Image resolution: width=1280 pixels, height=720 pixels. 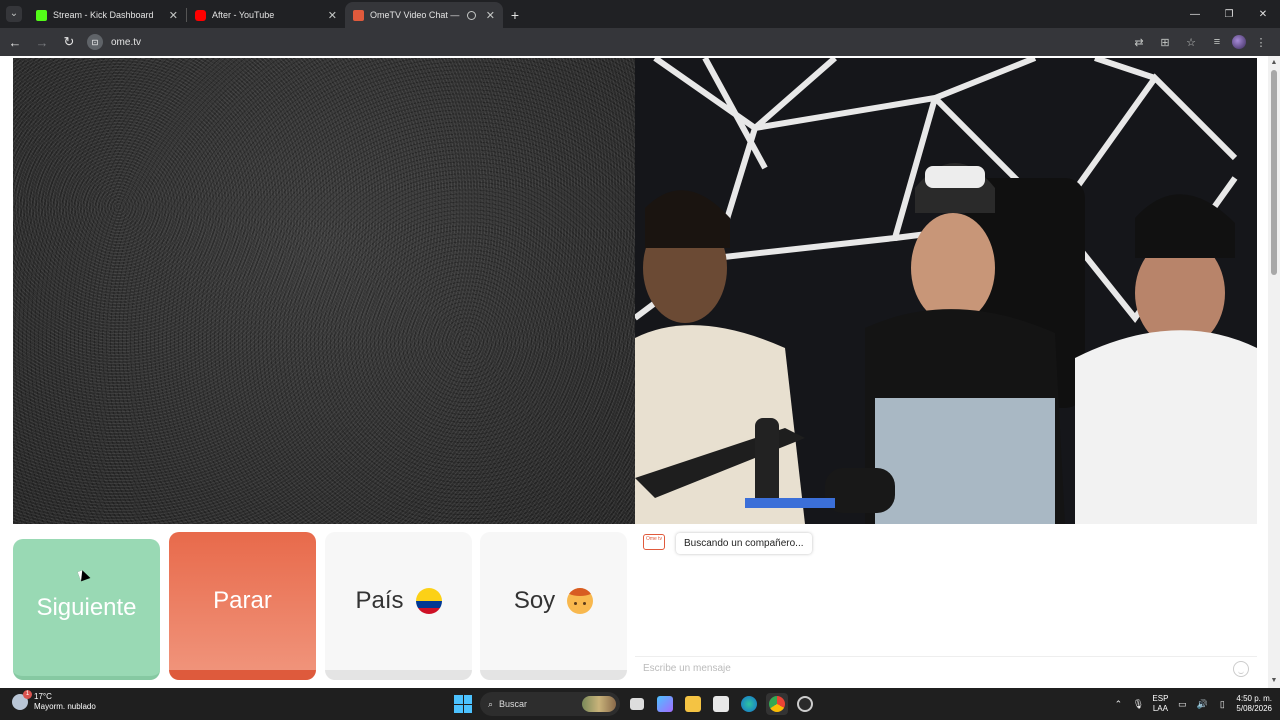 What do you see at coordinates (243, 15) in the screenshot?
I see `tab-title: After - YouTube` at bounding box center [243, 15].